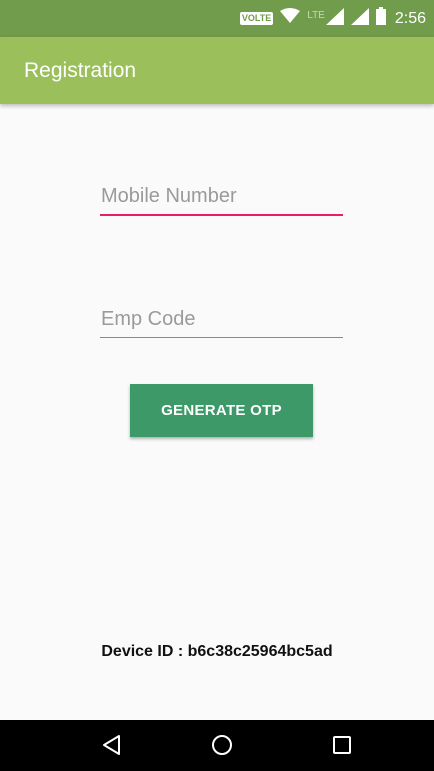 The image size is (434, 771). I want to click on mobile-number-field, so click(221, 200).